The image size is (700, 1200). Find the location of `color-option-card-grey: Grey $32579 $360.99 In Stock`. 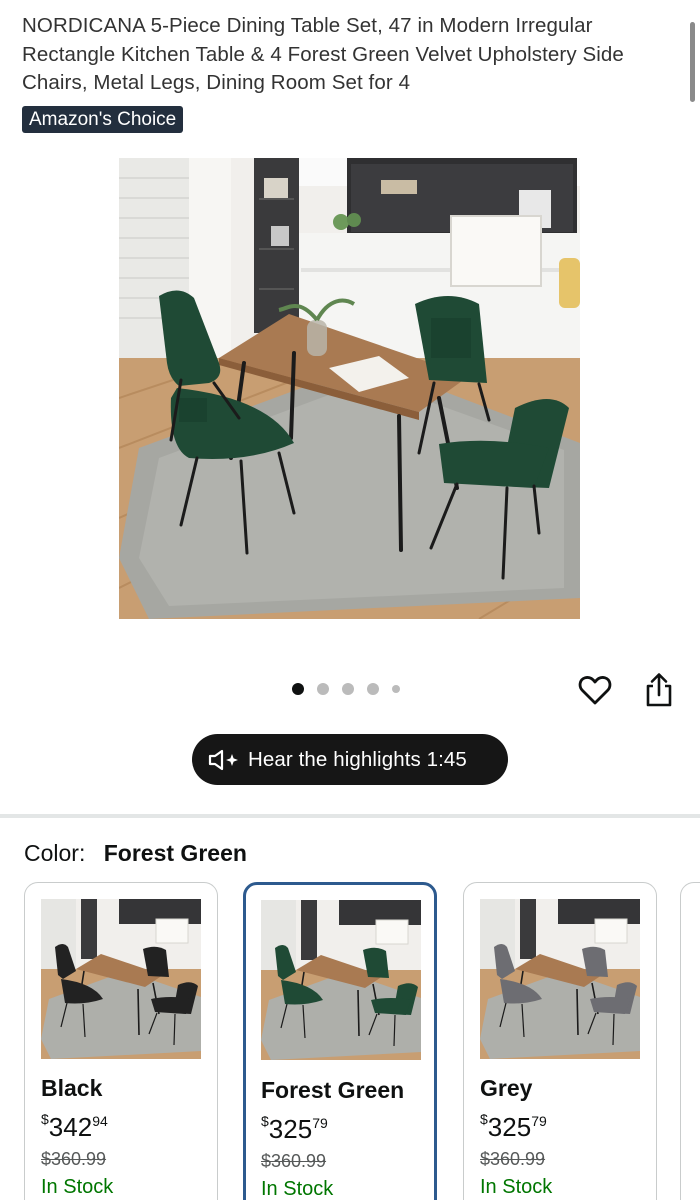

color-option-card-grey: Grey $32579 $360.99 In Stock is located at coordinates (560, 1041).